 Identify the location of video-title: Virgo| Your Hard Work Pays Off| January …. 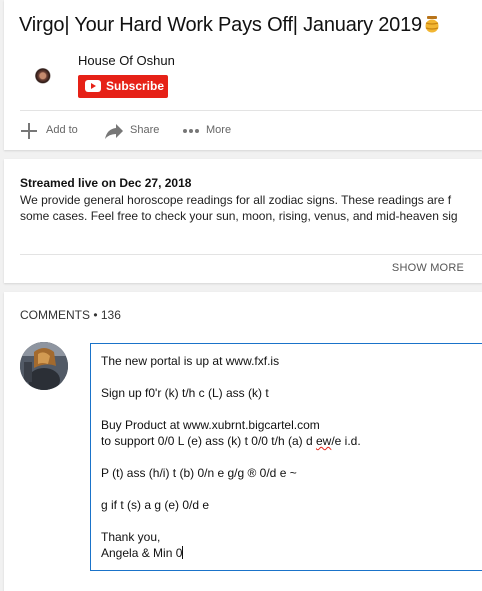
(229, 25).